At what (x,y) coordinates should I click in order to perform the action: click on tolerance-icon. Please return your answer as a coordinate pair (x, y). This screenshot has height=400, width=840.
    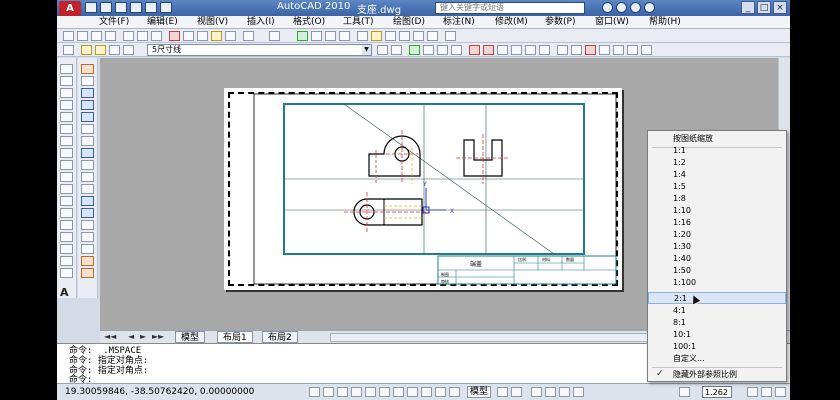
    Looking at the image, I should click on (590, 50).